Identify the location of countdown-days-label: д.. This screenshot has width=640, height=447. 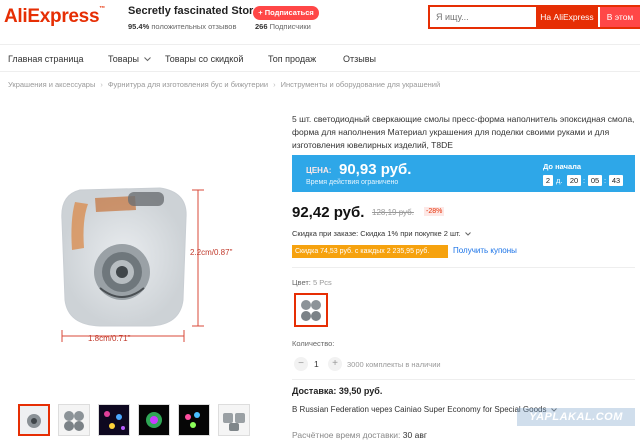
(559, 180).